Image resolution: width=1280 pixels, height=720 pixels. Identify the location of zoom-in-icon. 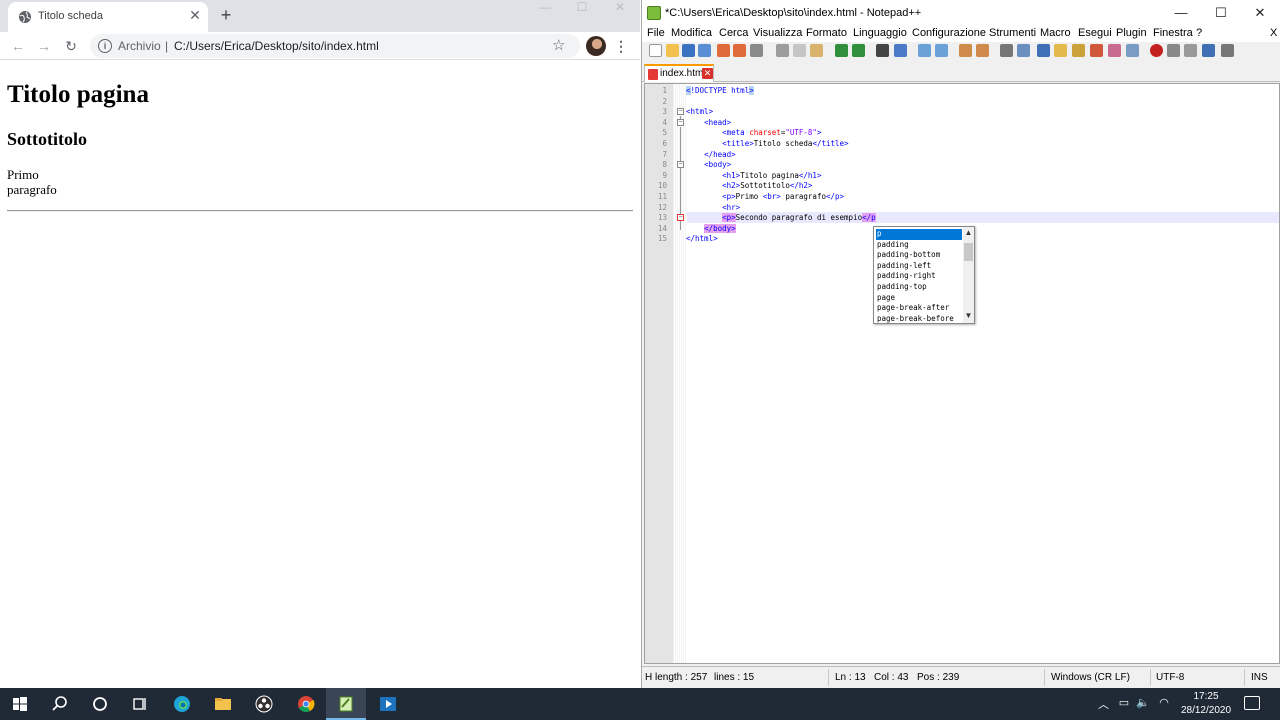
(924, 50).